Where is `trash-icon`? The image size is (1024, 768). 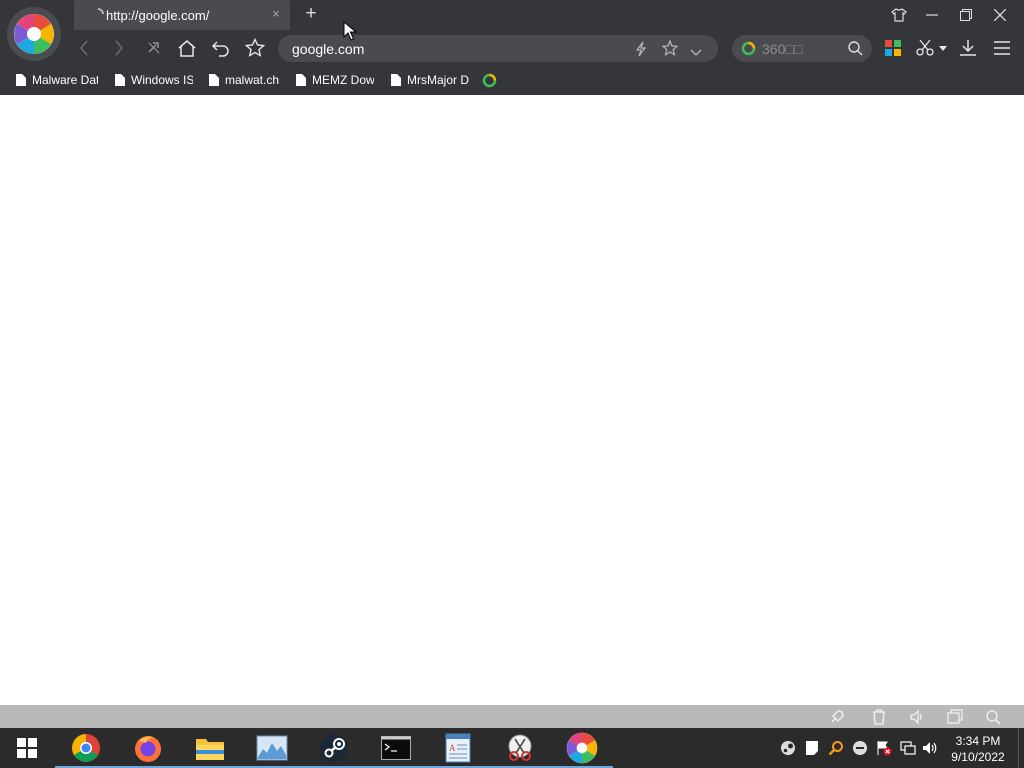
trash-icon is located at coordinates (879, 717).